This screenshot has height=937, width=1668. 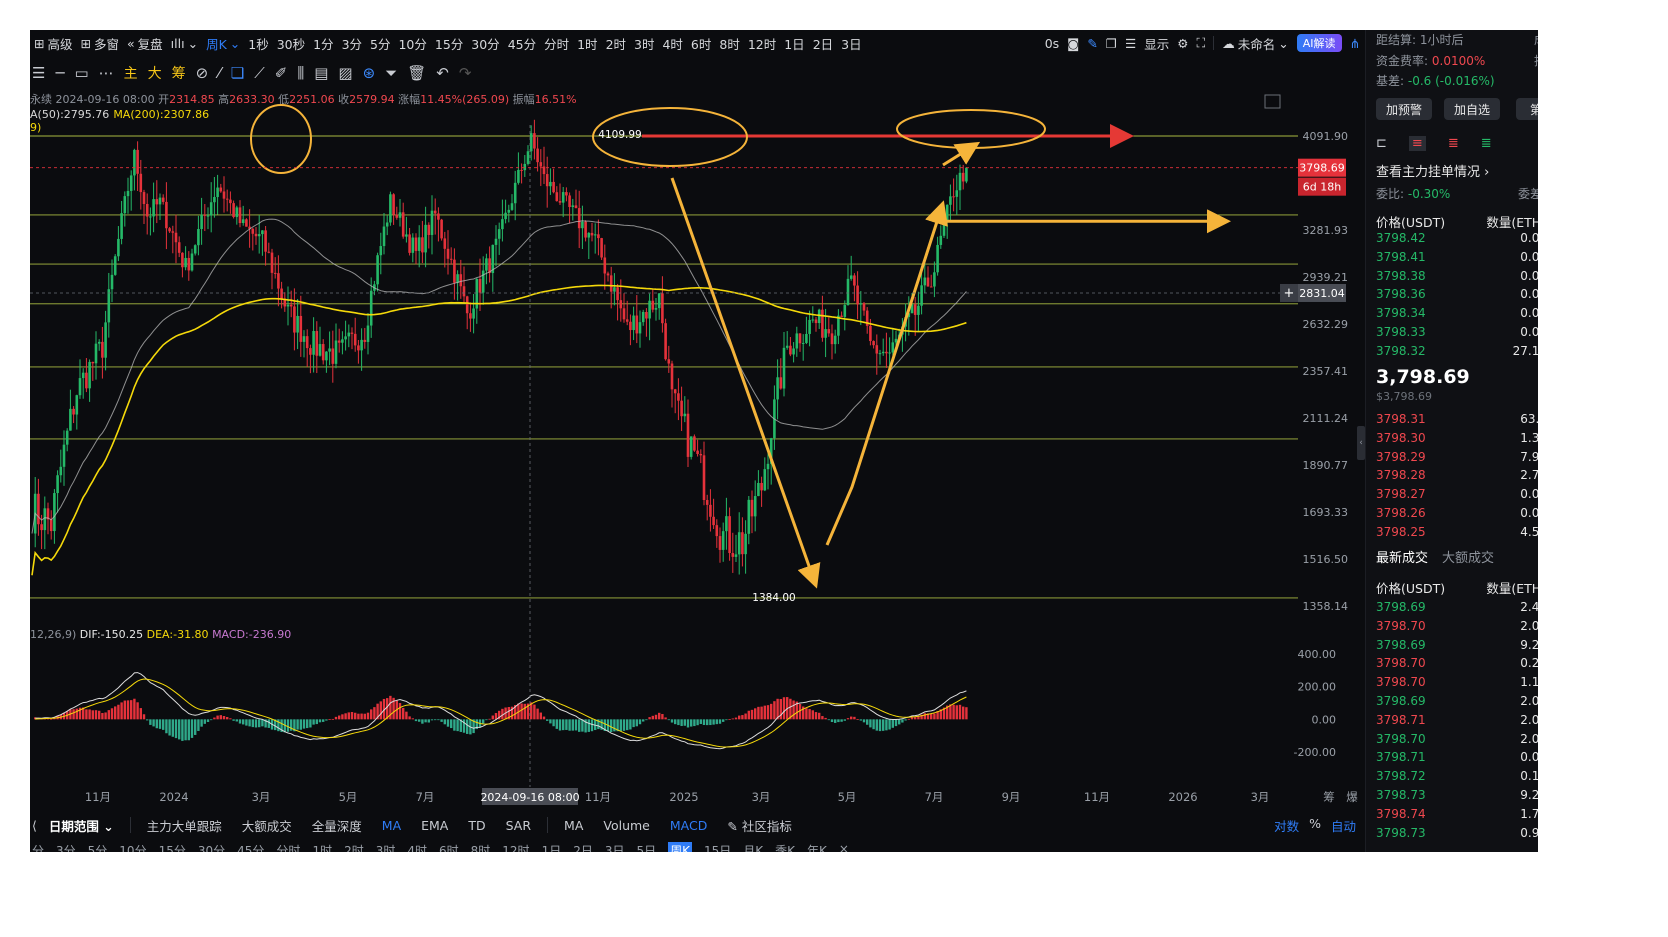 What do you see at coordinates (515, 847) in the screenshot?
I see `footer-timeframe-item: 12时` at bounding box center [515, 847].